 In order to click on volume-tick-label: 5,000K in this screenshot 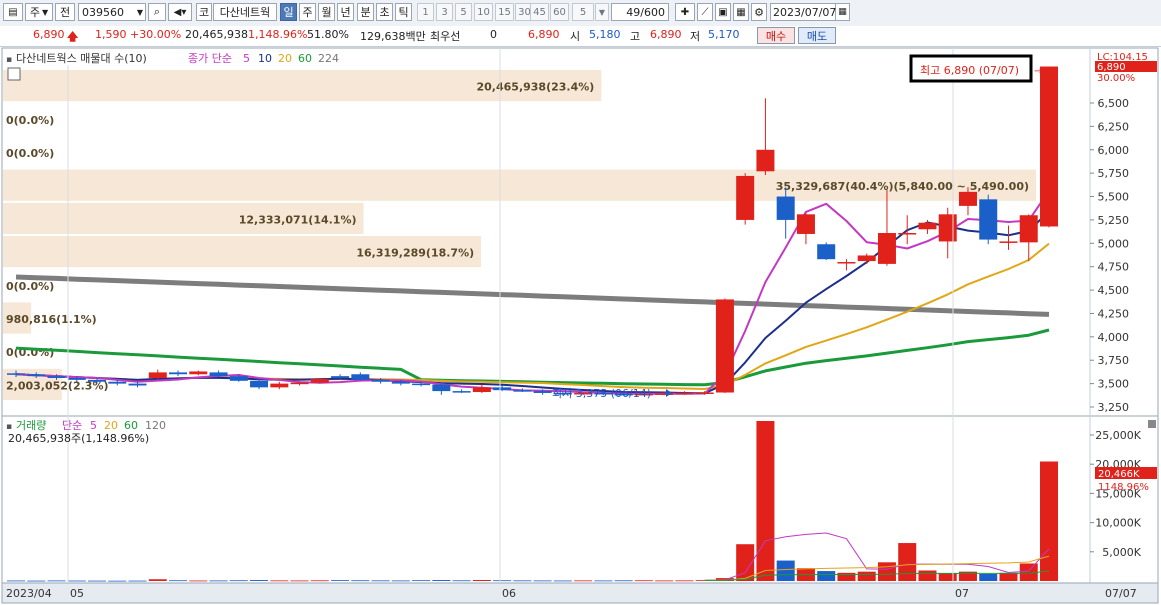, I will do `click(1121, 552)`.